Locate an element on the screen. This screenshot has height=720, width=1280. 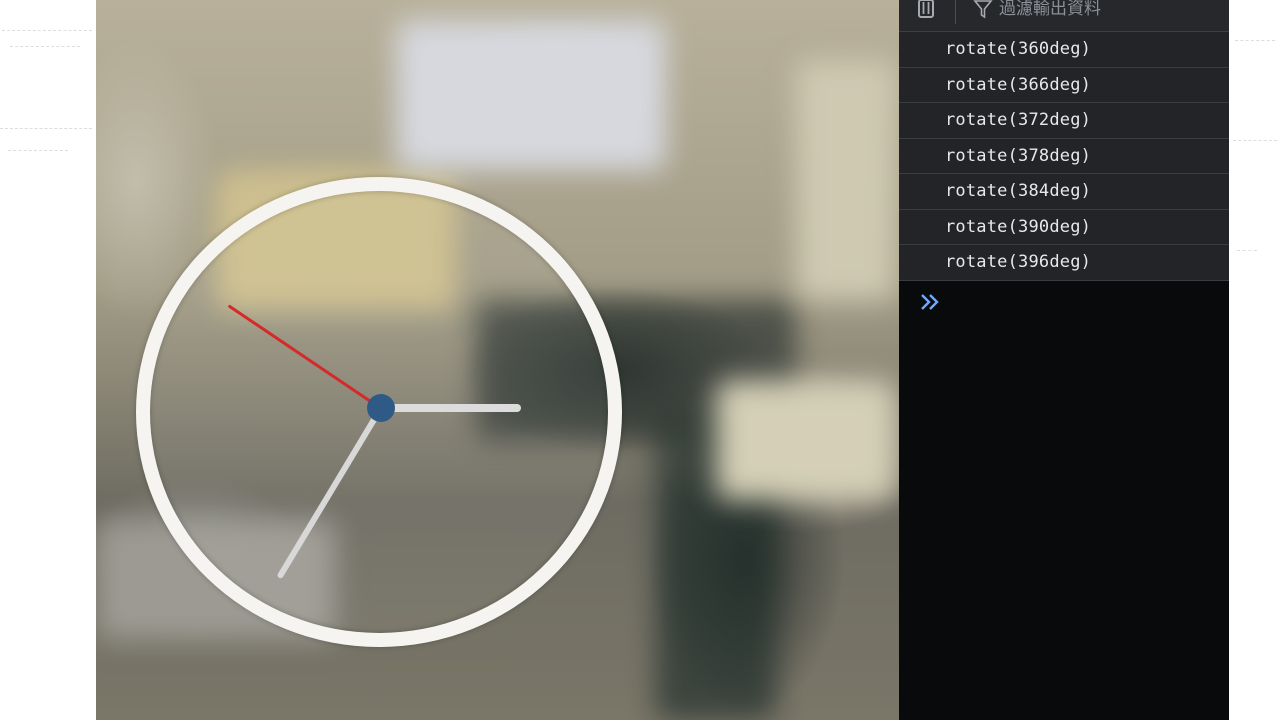
console-log-entry: rotate(372deg) is located at coordinates (1064, 121).